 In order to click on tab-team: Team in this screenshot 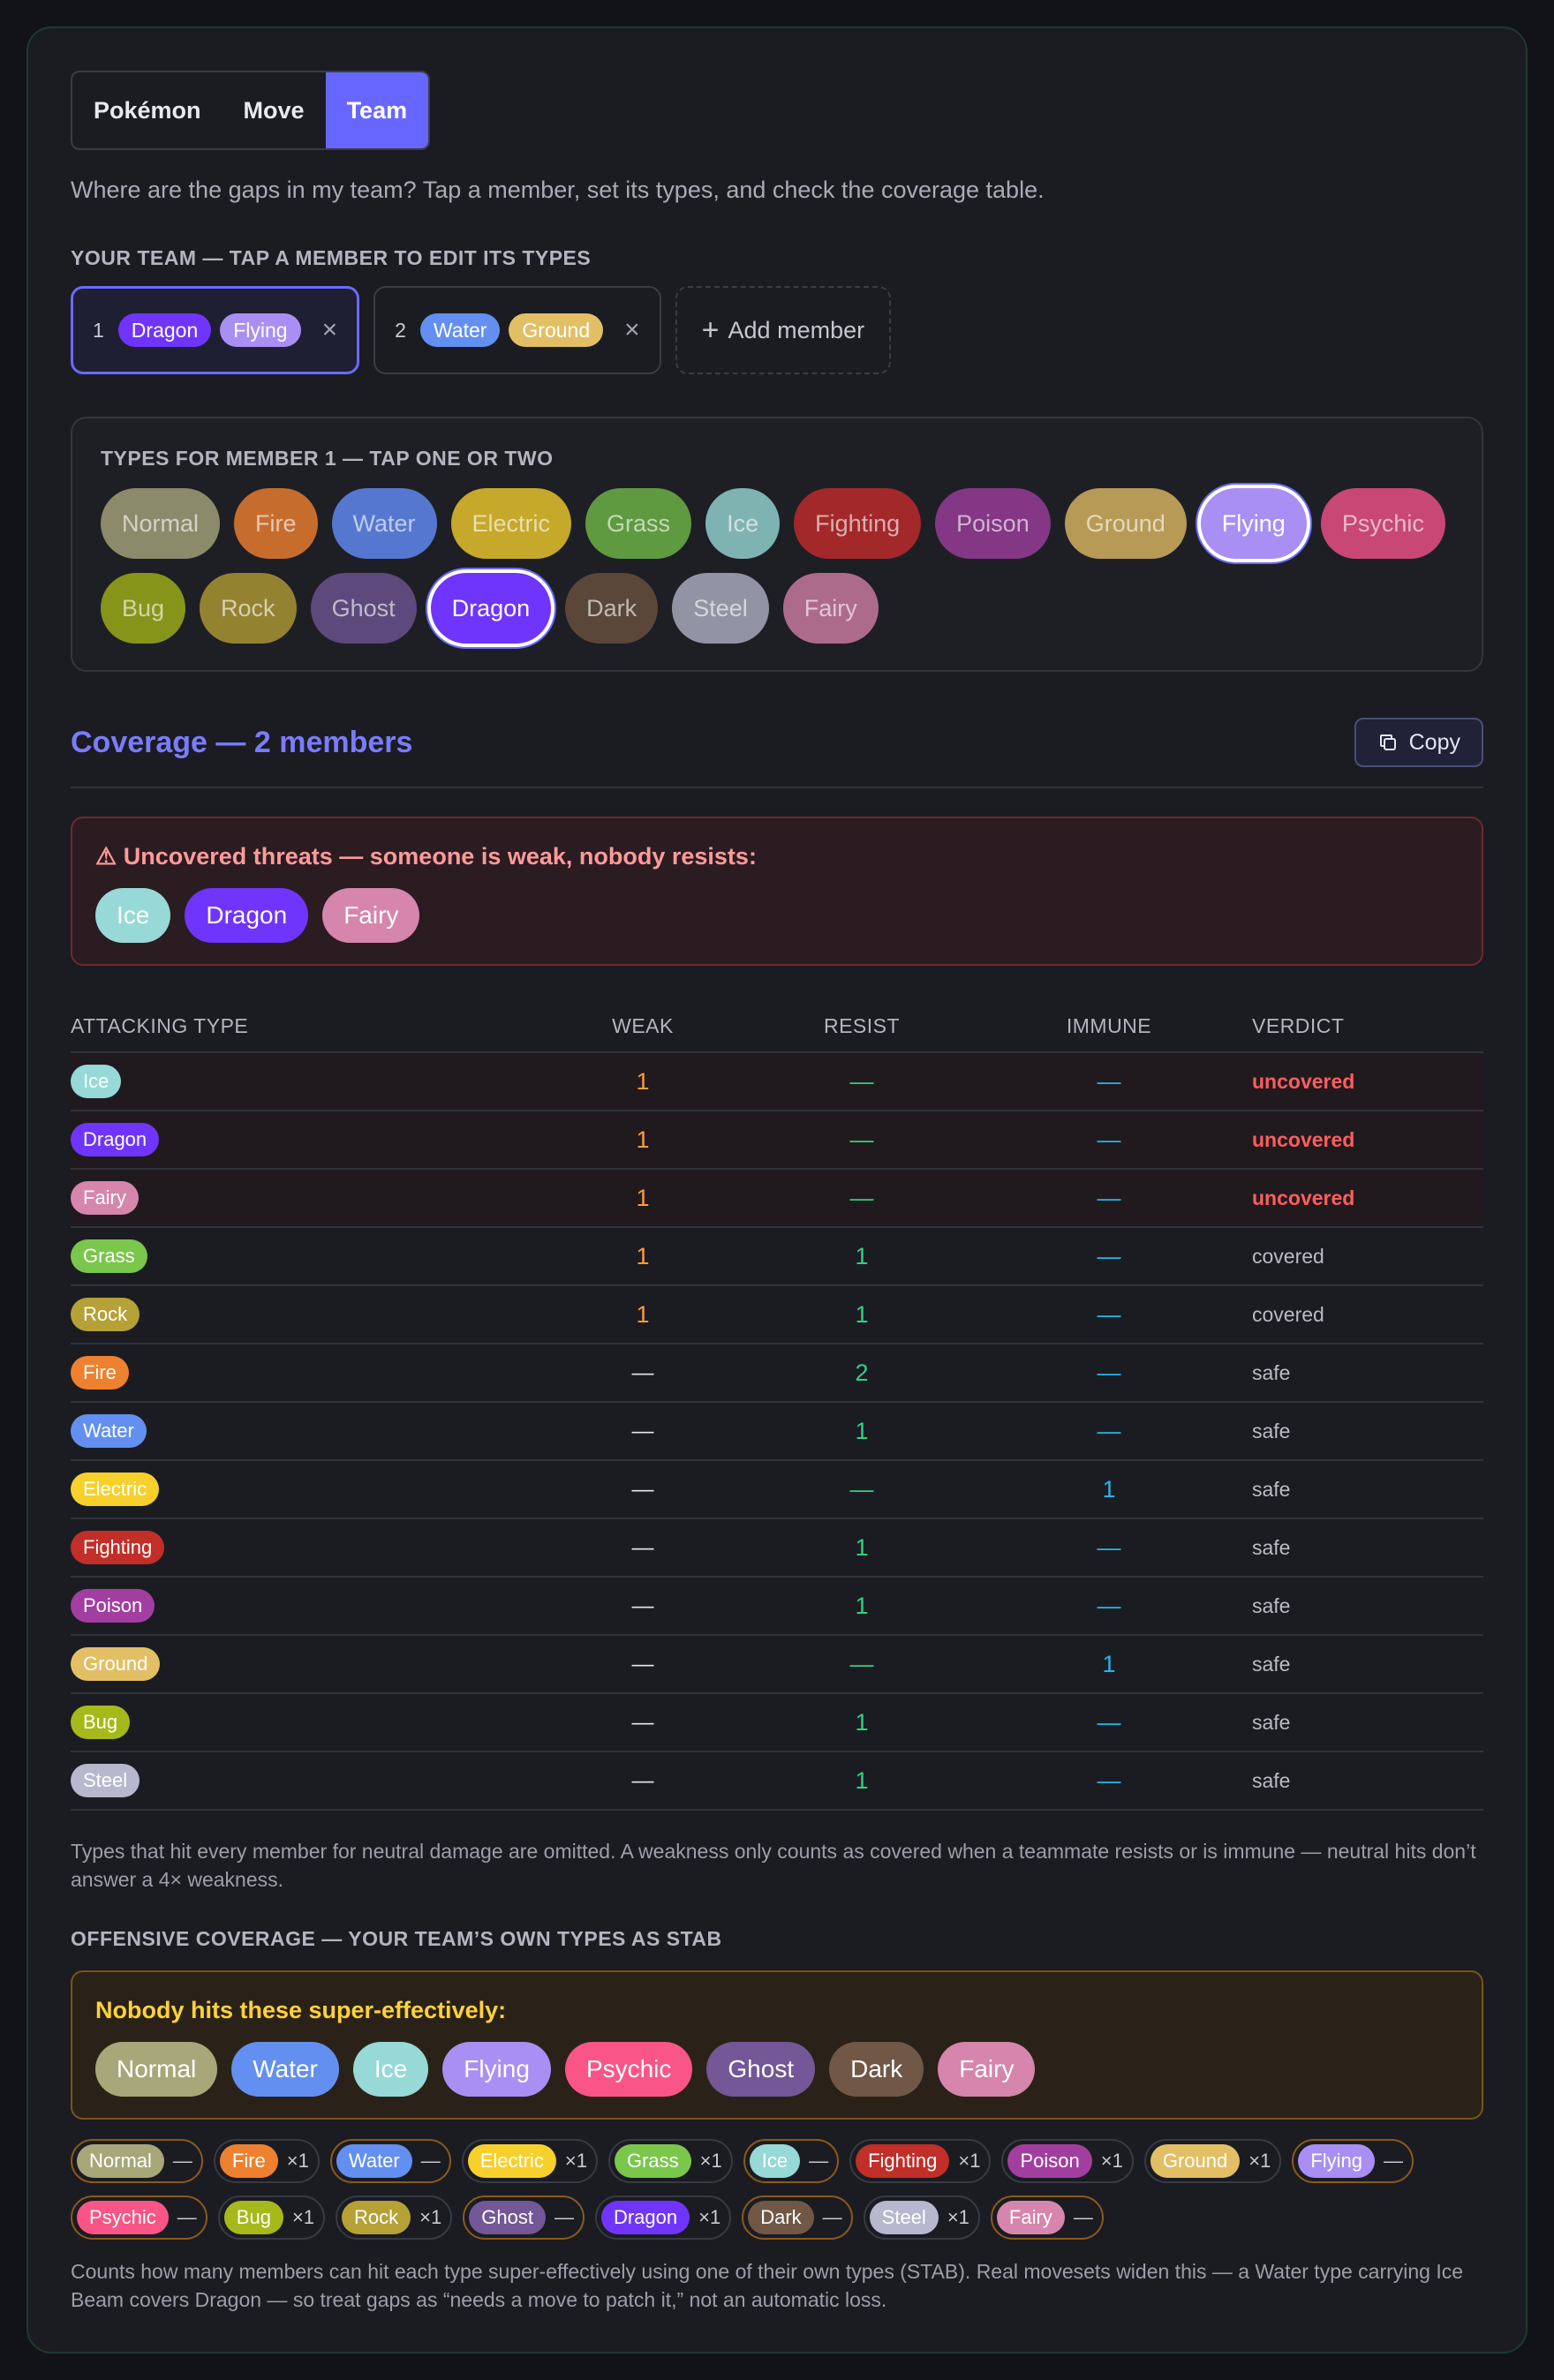, I will do `click(377, 110)`.